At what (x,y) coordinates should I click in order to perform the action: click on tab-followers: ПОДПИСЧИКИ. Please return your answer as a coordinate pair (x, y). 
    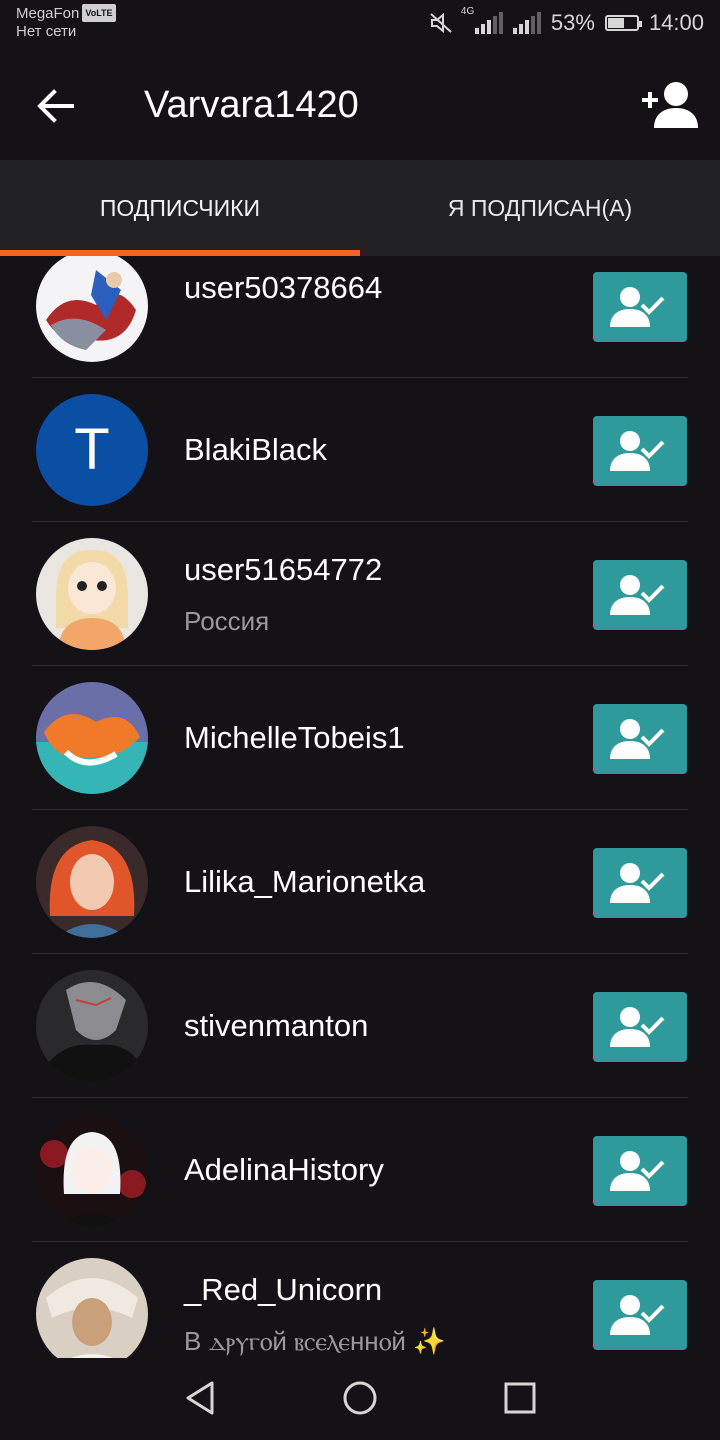
    Looking at the image, I should click on (180, 208).